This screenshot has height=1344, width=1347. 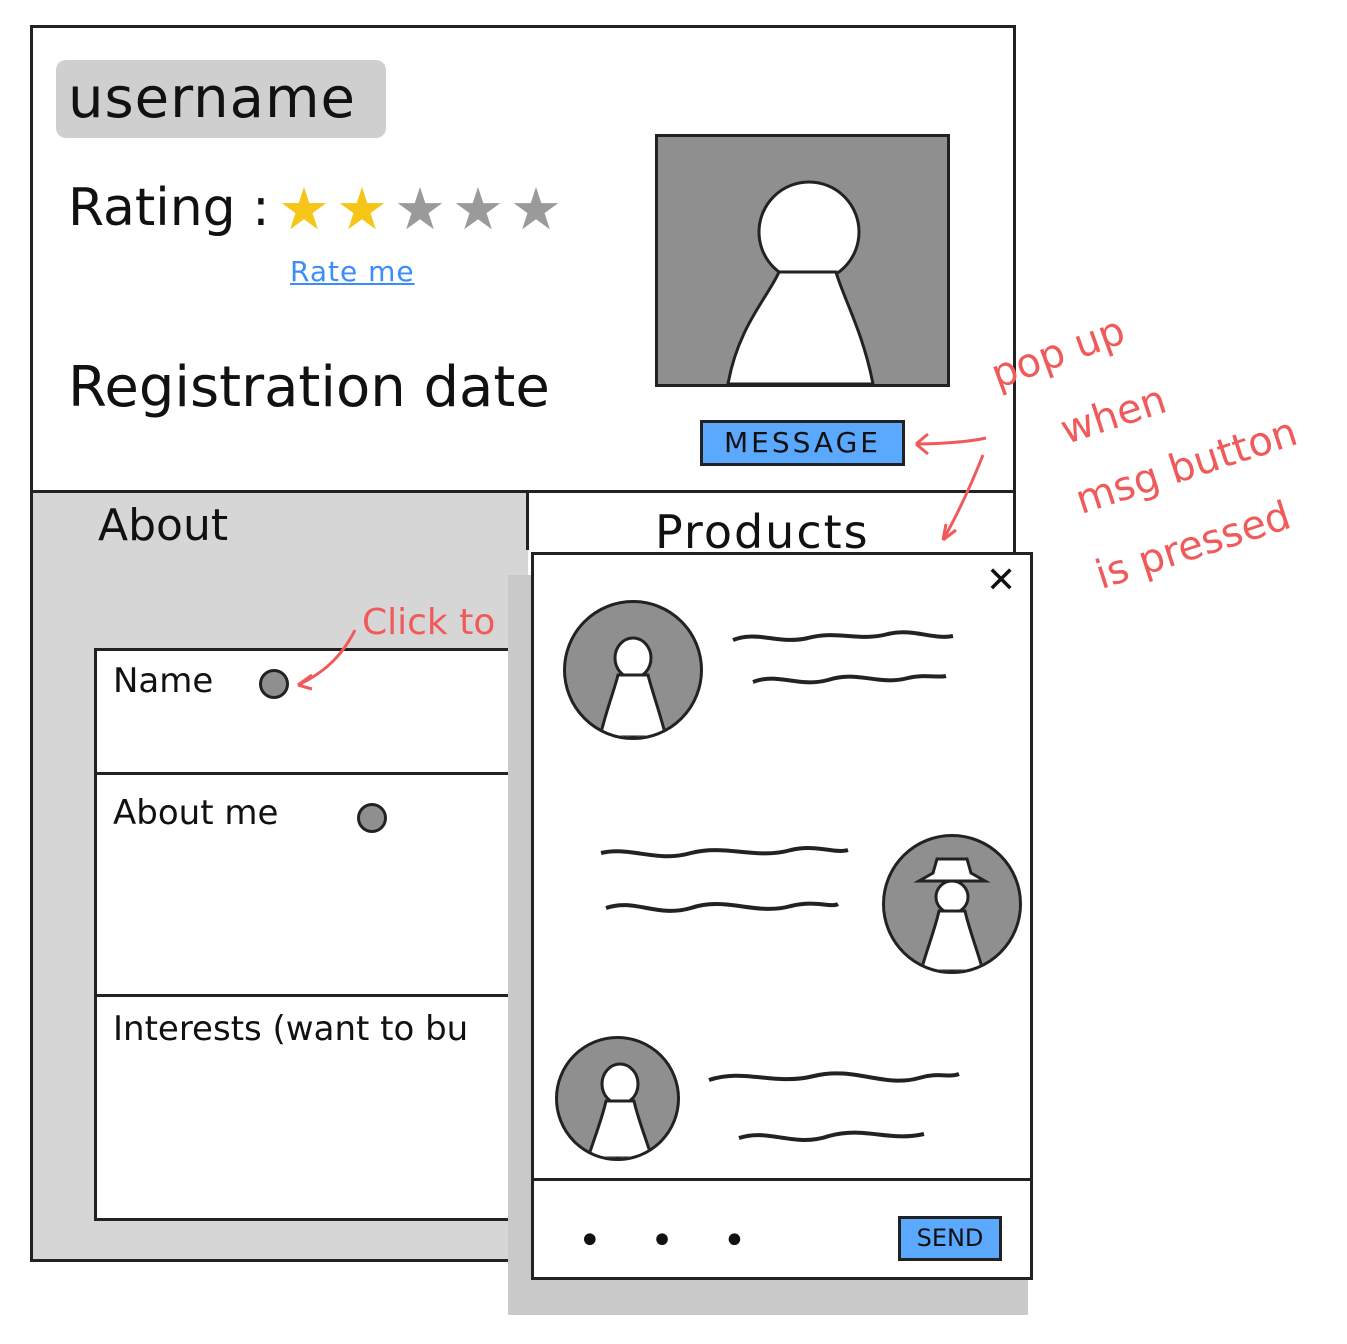 I want to click on click-to-note: Click to, so click(x=429, y=622).